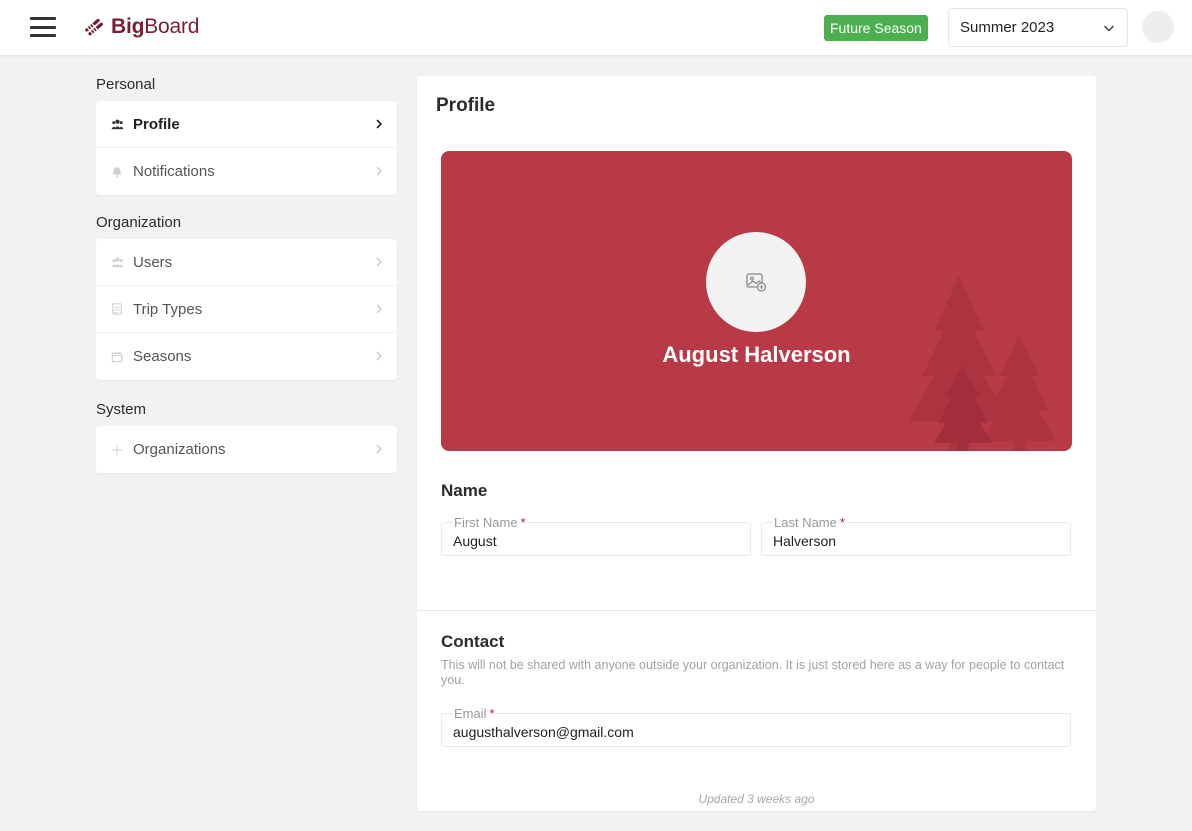  Describe the element at coordinates (168, 309) in the screenshot. I see `sidebar-item-label: Trip Types` at that location.